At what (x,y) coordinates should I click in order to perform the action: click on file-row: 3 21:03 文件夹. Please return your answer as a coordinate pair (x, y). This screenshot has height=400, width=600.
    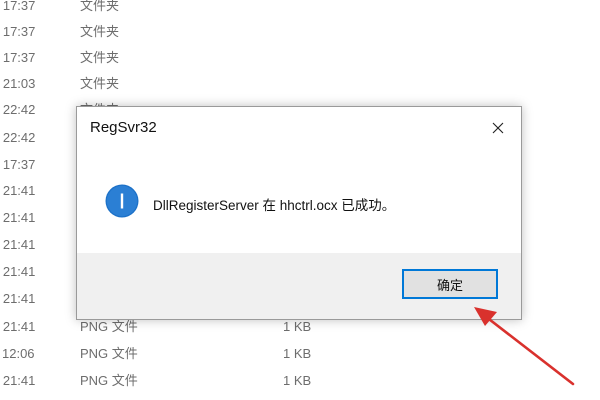
    Looking at the image, I should click on (300, 84).